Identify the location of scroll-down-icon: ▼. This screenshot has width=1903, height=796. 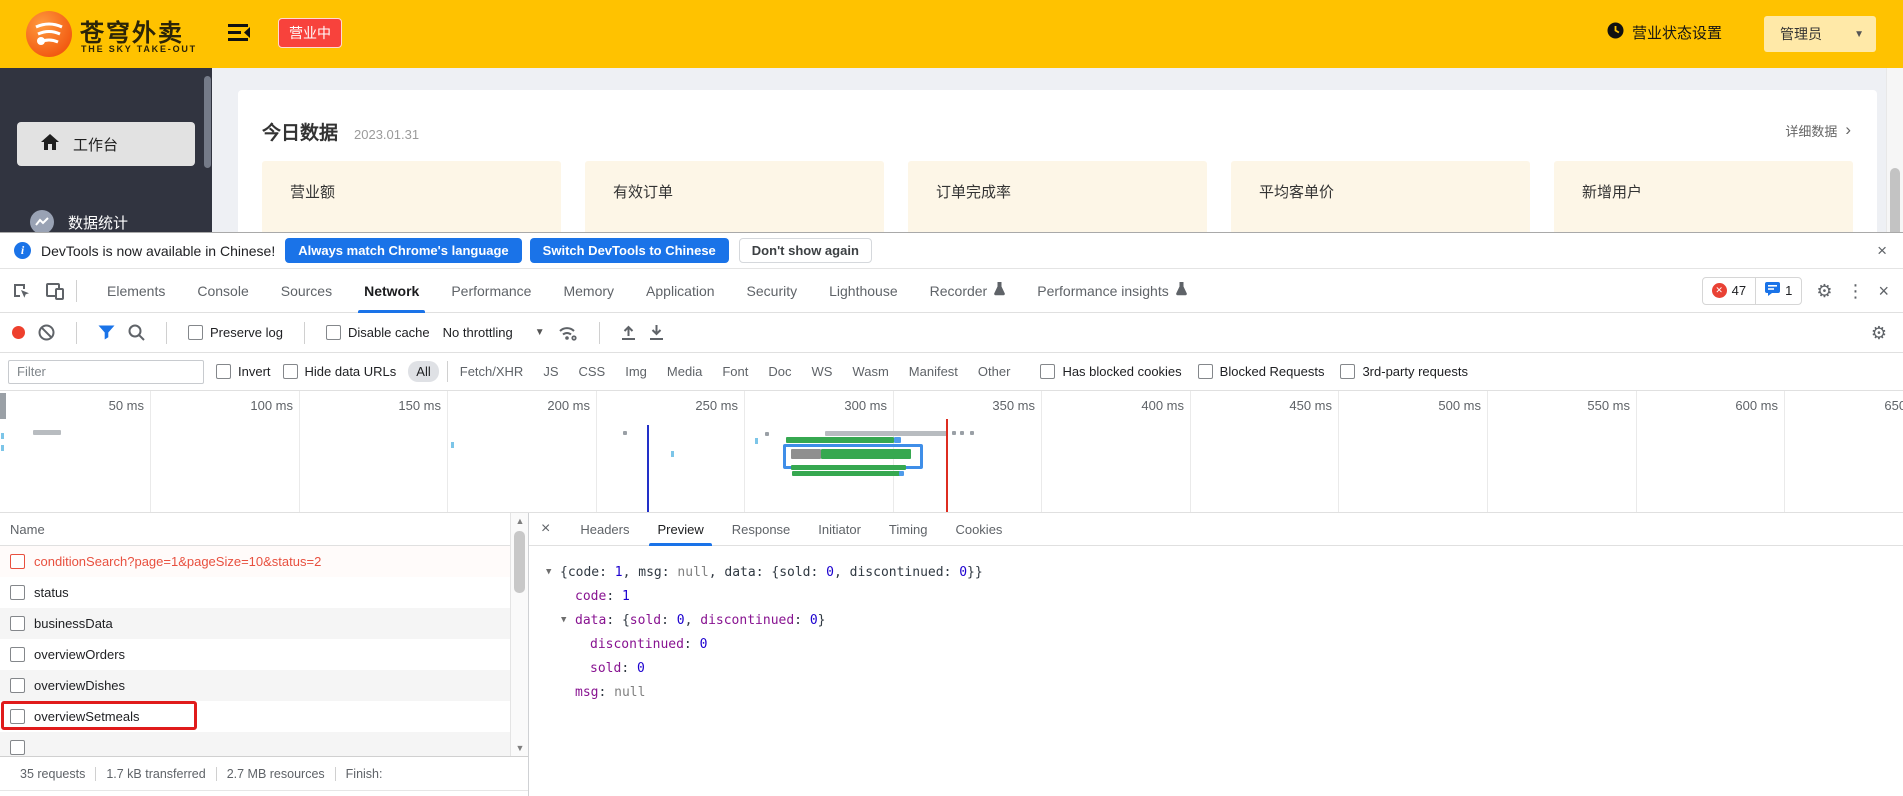
(520, 748).